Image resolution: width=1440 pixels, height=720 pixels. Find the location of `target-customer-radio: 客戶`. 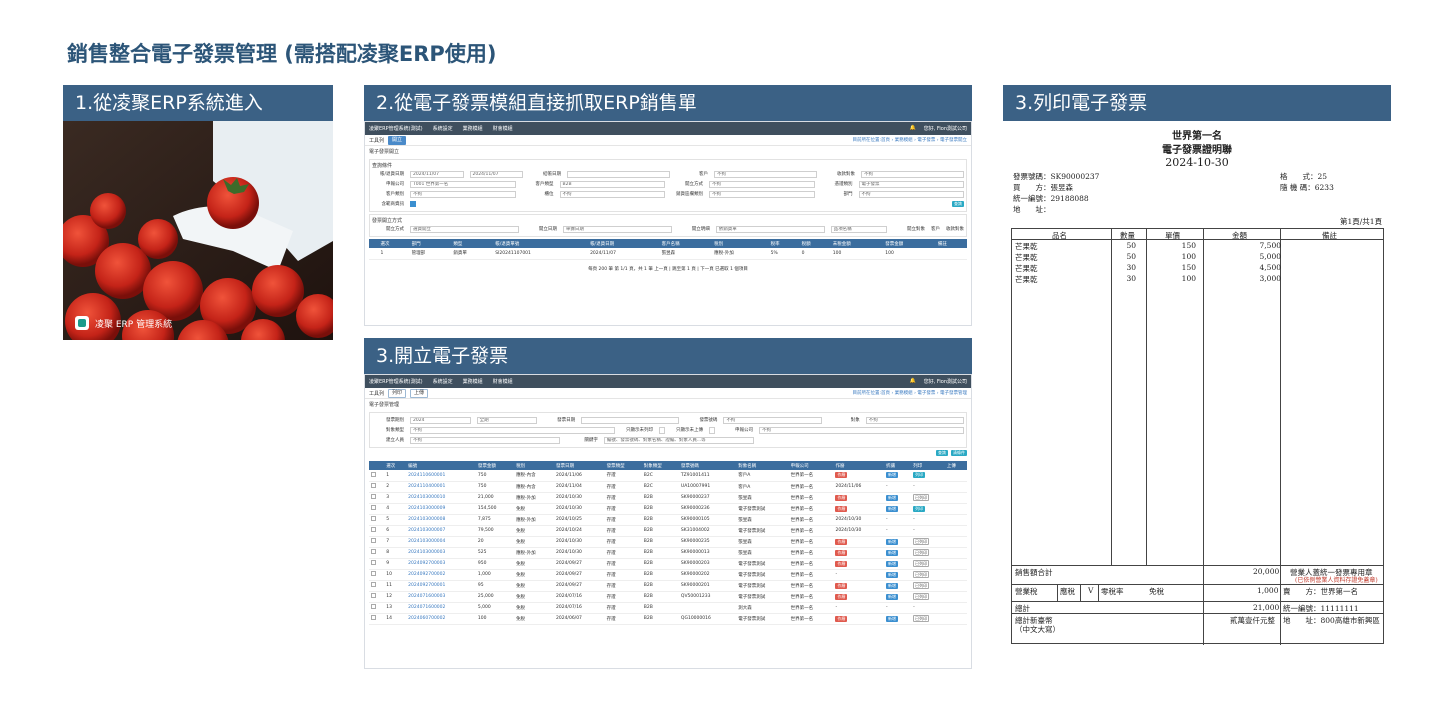

target-customer-radio: 客戶 is located at coordinates (935, 229).